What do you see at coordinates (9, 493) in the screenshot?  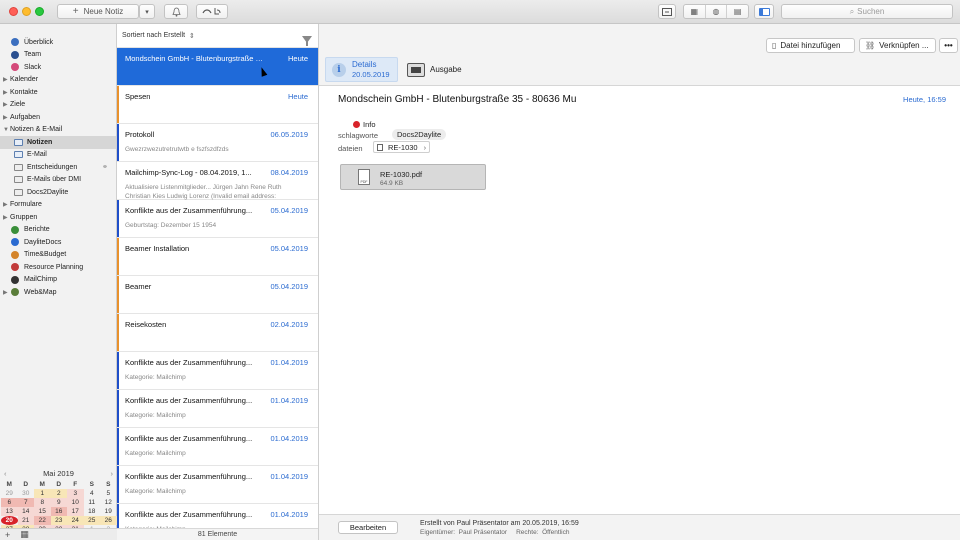 I see `calendar-day: 29` at bounding box center [9, 493].